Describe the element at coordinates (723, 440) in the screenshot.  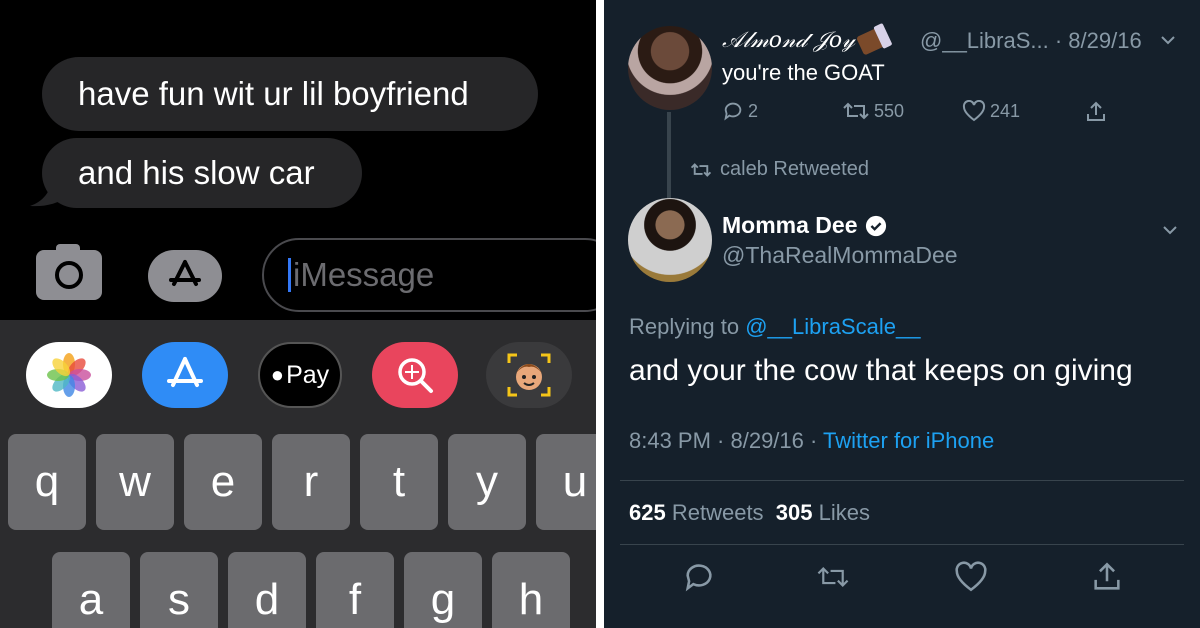
I see `tweet-timestamp: 8:43 PM · 8/29/16 ·` at that location.